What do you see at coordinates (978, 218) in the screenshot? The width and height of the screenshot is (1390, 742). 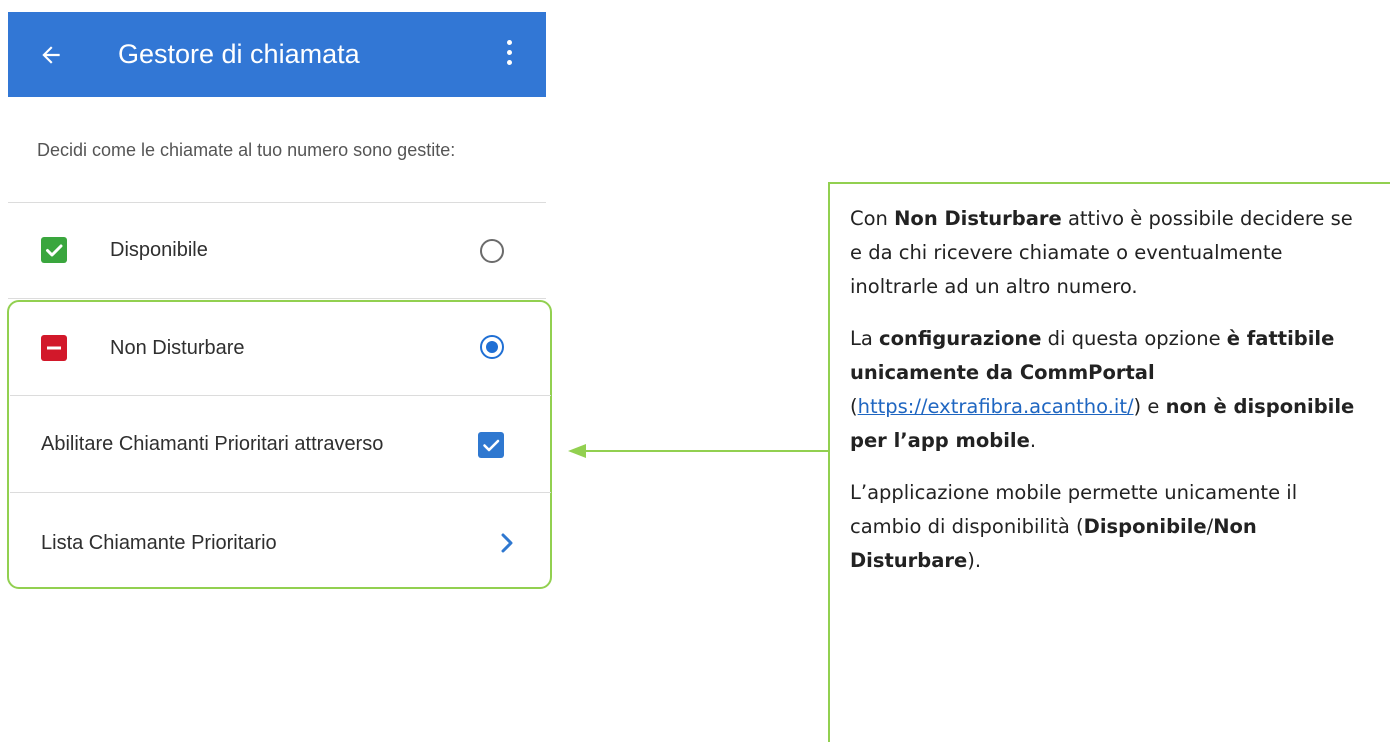 I see `bold-text: Non Disturbare` at bounding box center [978, 218].